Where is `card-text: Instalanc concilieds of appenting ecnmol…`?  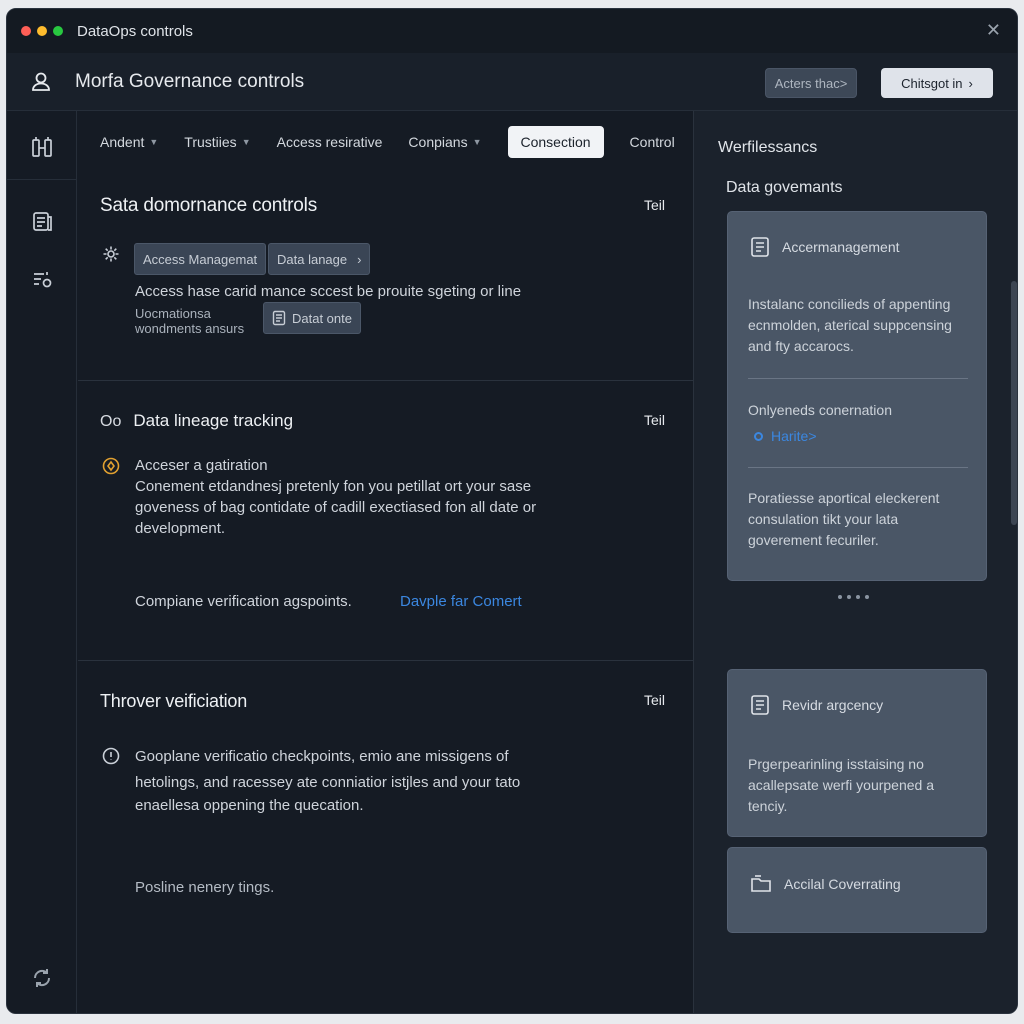
card-text: Instalanc concilieds of appenting ecnmol… is located at coordinates (850, 325).